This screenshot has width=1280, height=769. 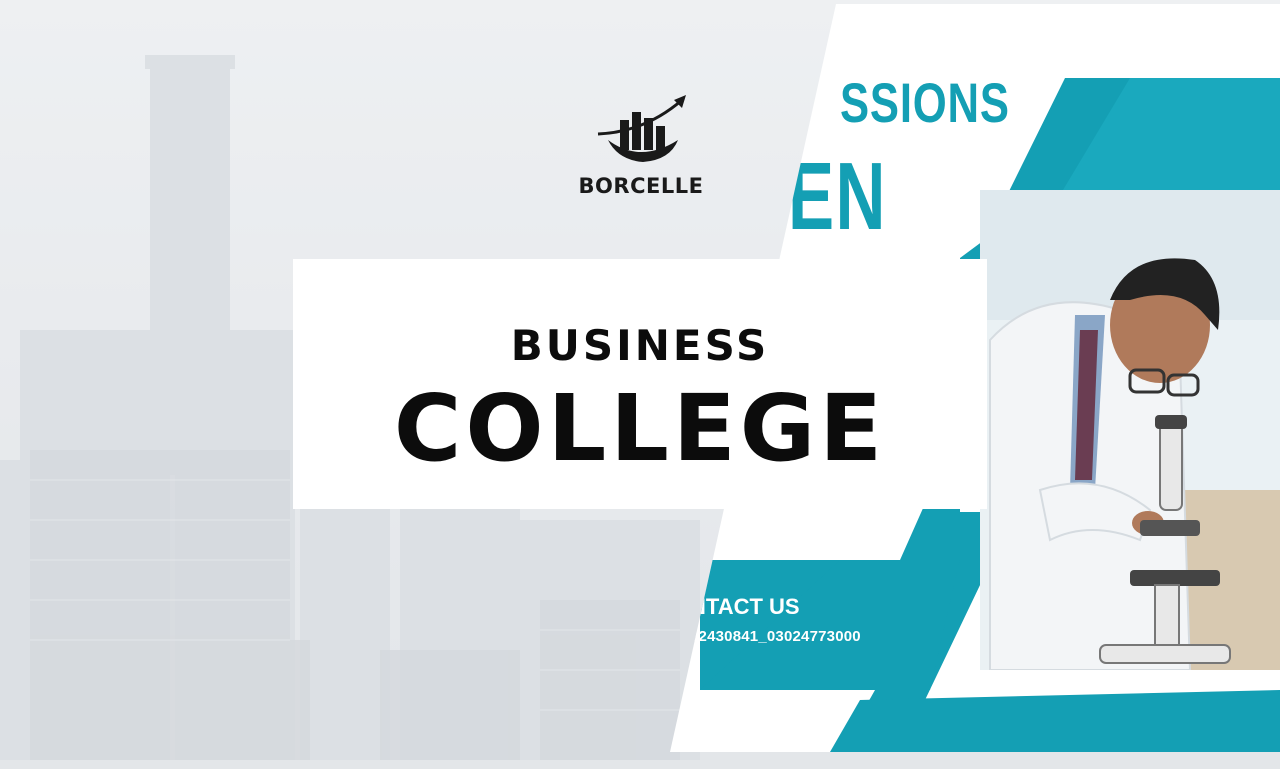 I want to click on rising-bars-arrow-icon, so click(x=641, y=128).